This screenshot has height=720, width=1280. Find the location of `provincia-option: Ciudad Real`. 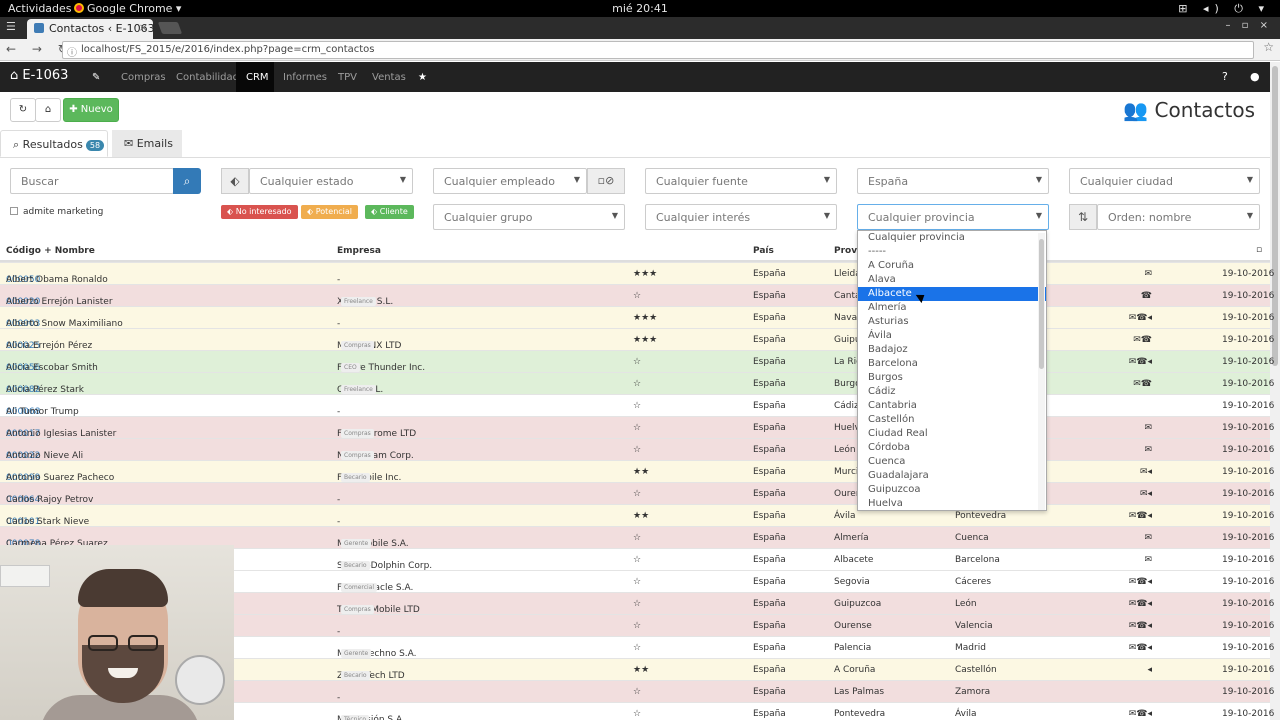

provincia-option: Ciudad Real is located at coordinates (952, 434).